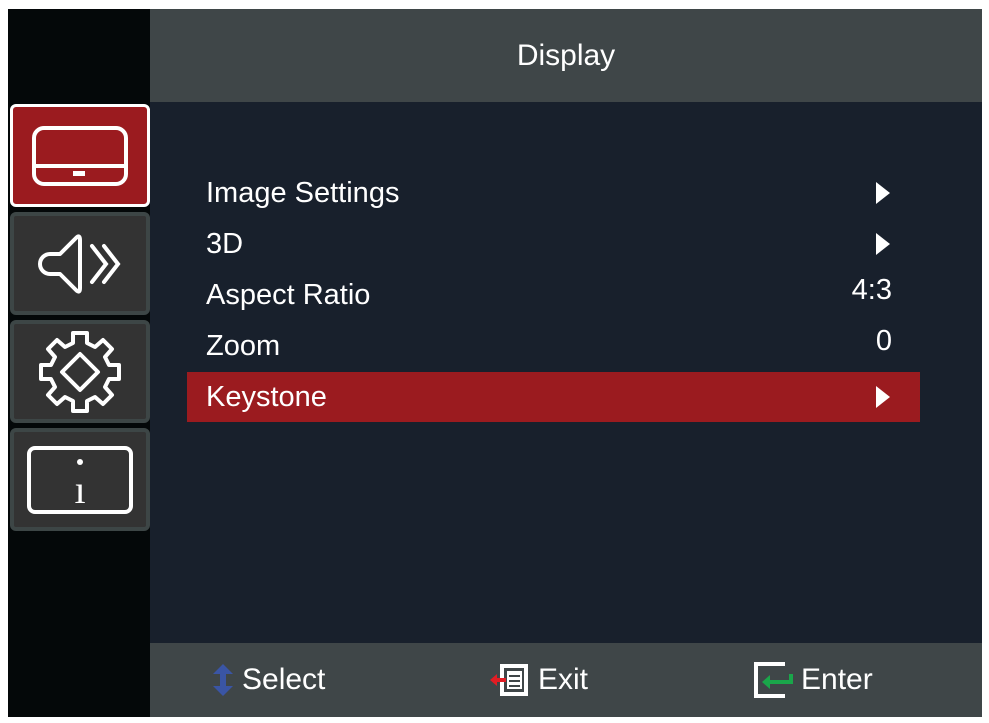  What do you see at coordinates (303, 192) in the screenshot?
I see `menu-item-label: Image Settings` at bounding box center [303, 192].